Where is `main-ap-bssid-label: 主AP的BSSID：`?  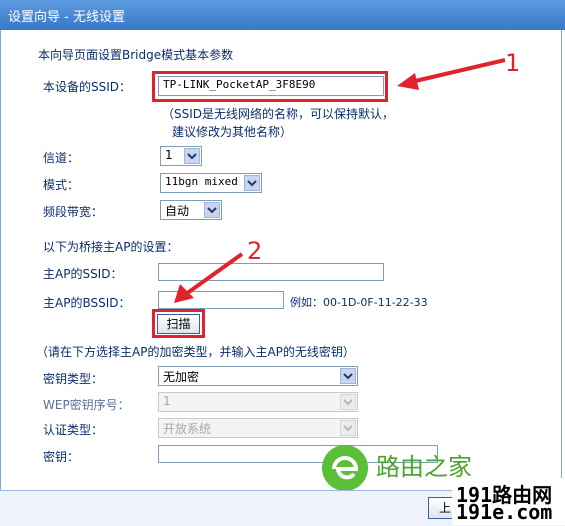 main-ap-bssid-label: 主AP的BSSID： is located at coordinates (87, 303).